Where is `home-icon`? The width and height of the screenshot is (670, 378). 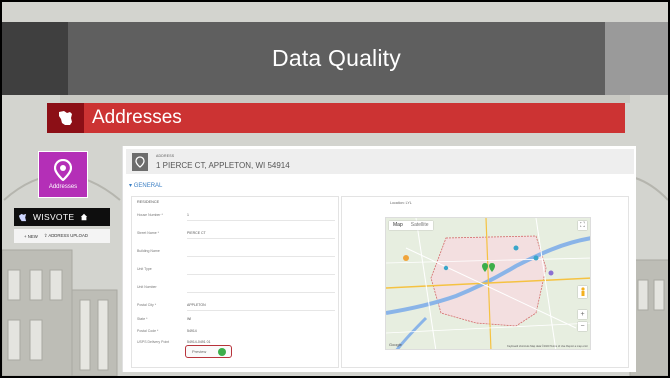 home-icon is located at coordinates (84, 217).